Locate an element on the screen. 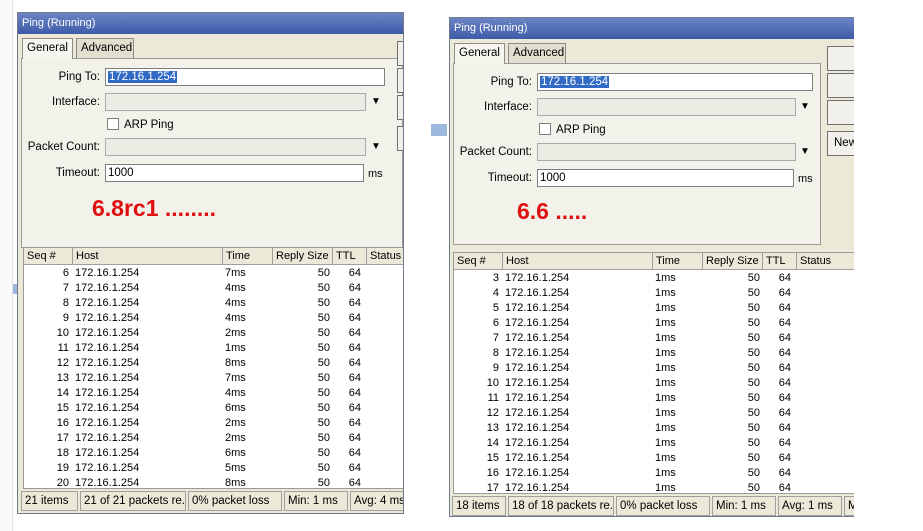  table-row: 17 172.16.1.254 2ms 50 64 is located at coordinates (213, 438).